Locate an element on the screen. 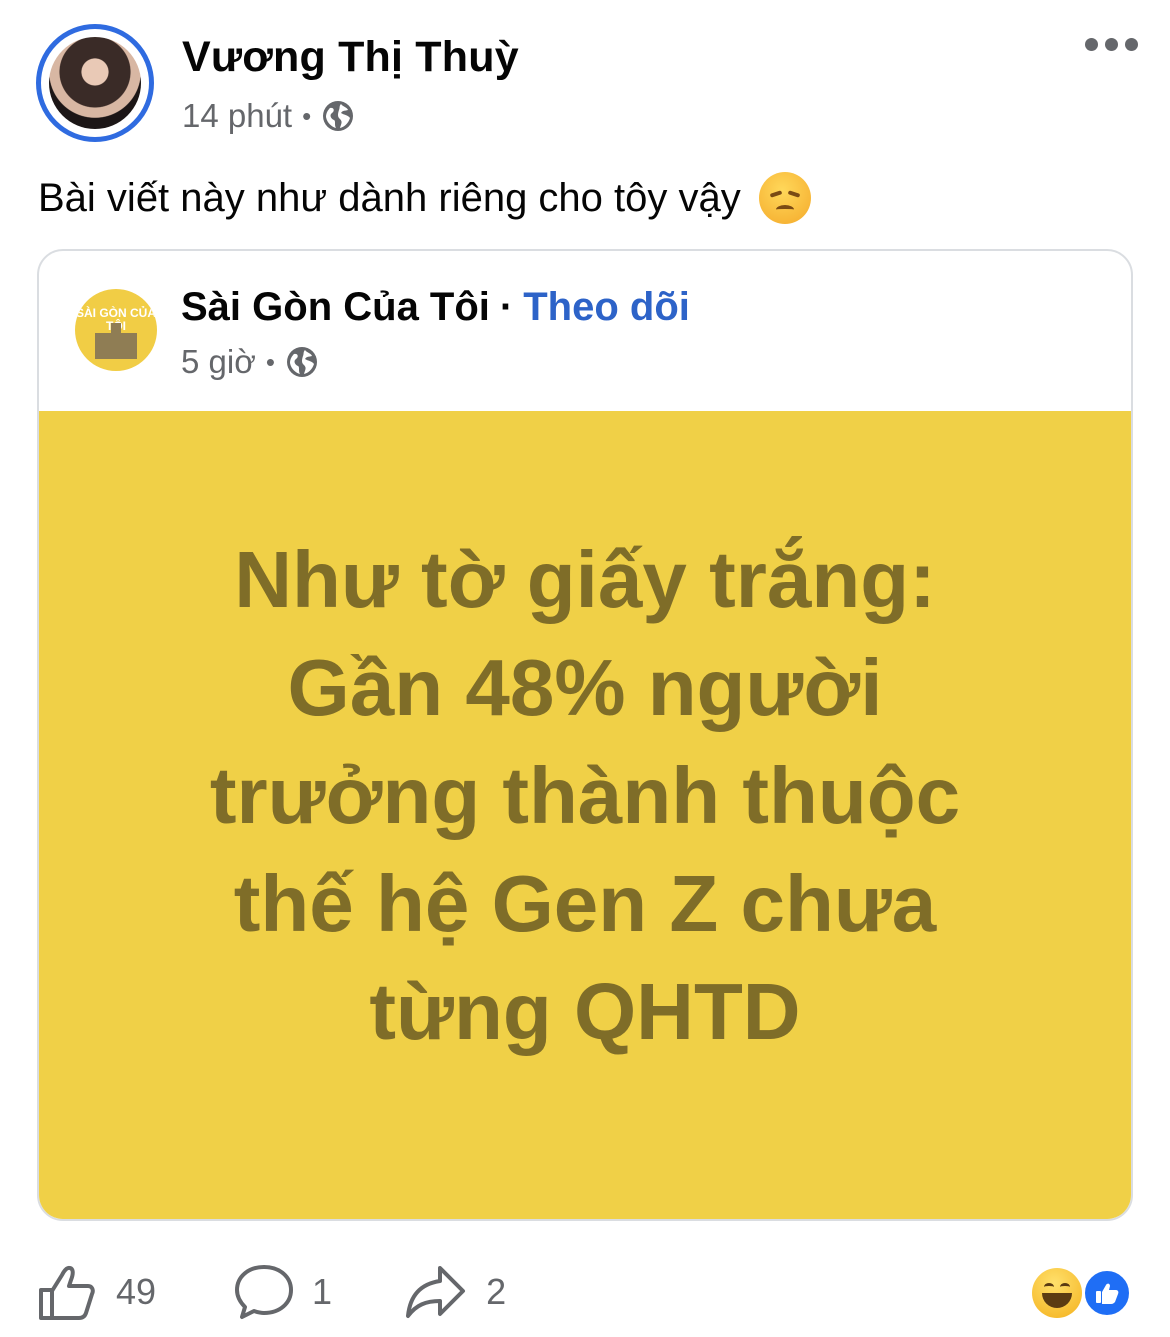 This screenshot has width=1170, height=1337. poster-line: từng QHTD is located at coordinates (585, 1011).